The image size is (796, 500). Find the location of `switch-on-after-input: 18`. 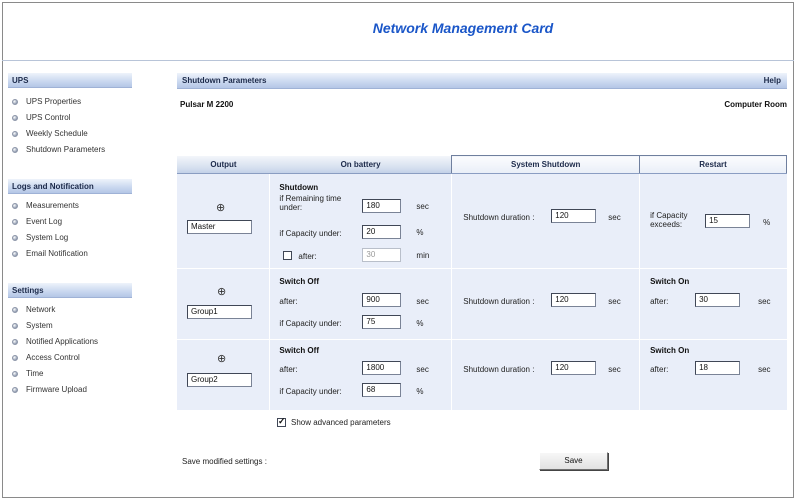

switch-on-after-input: 18 is located at coordinates (718, 368).